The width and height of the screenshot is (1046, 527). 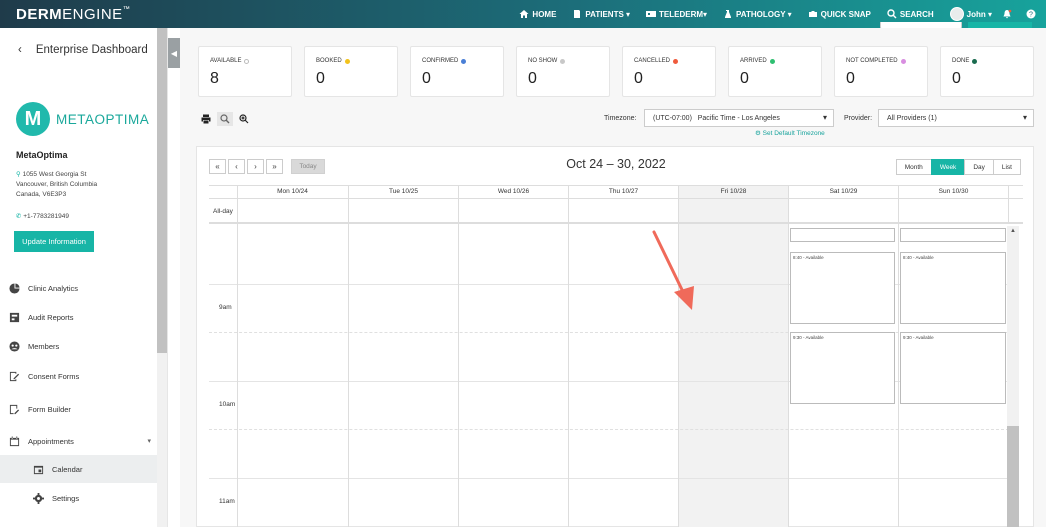 I want to click on stat-card-confirmed: CONFIRMED 0, so click(x=457, y=71).